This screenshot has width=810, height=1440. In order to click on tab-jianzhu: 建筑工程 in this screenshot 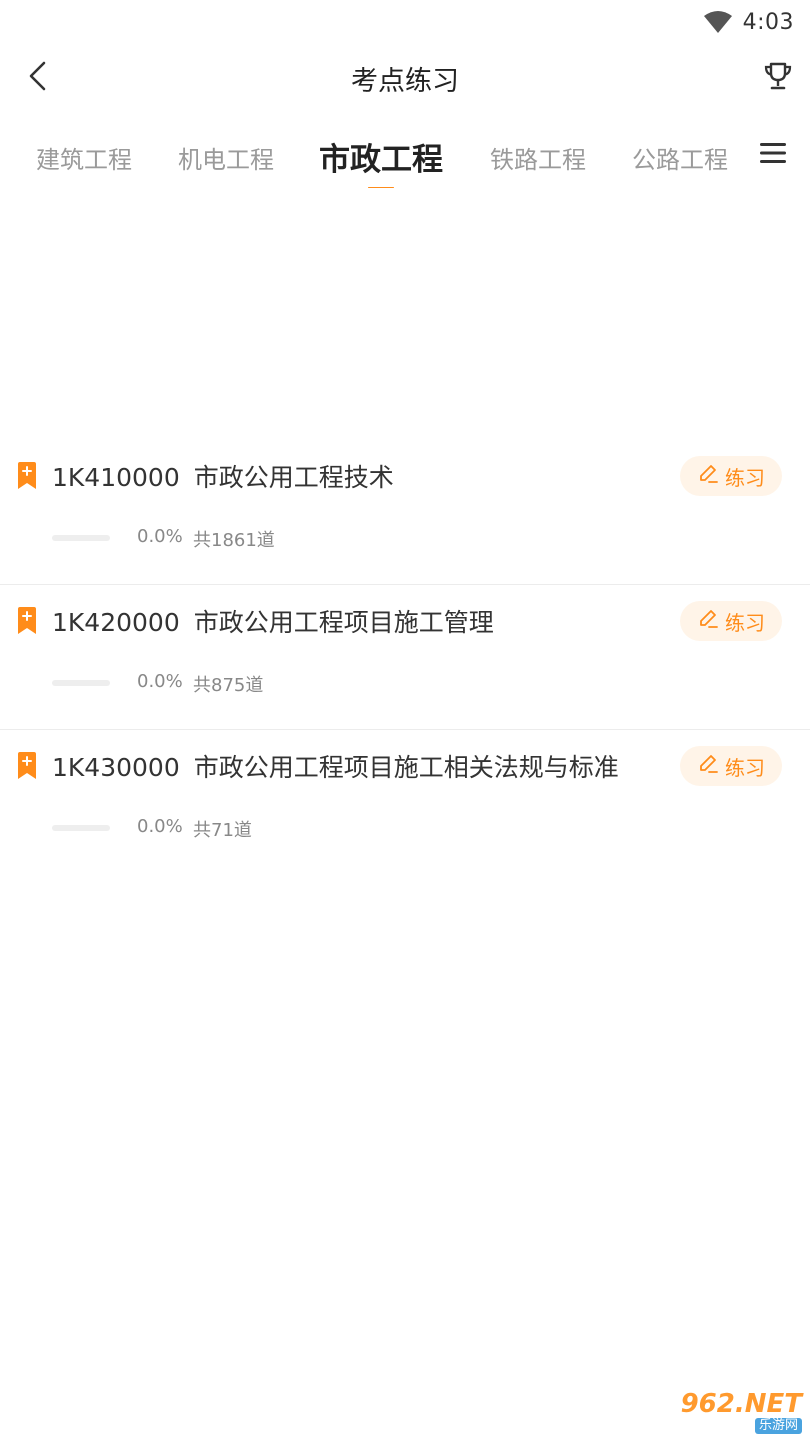, I will do `click(84, 156)`.